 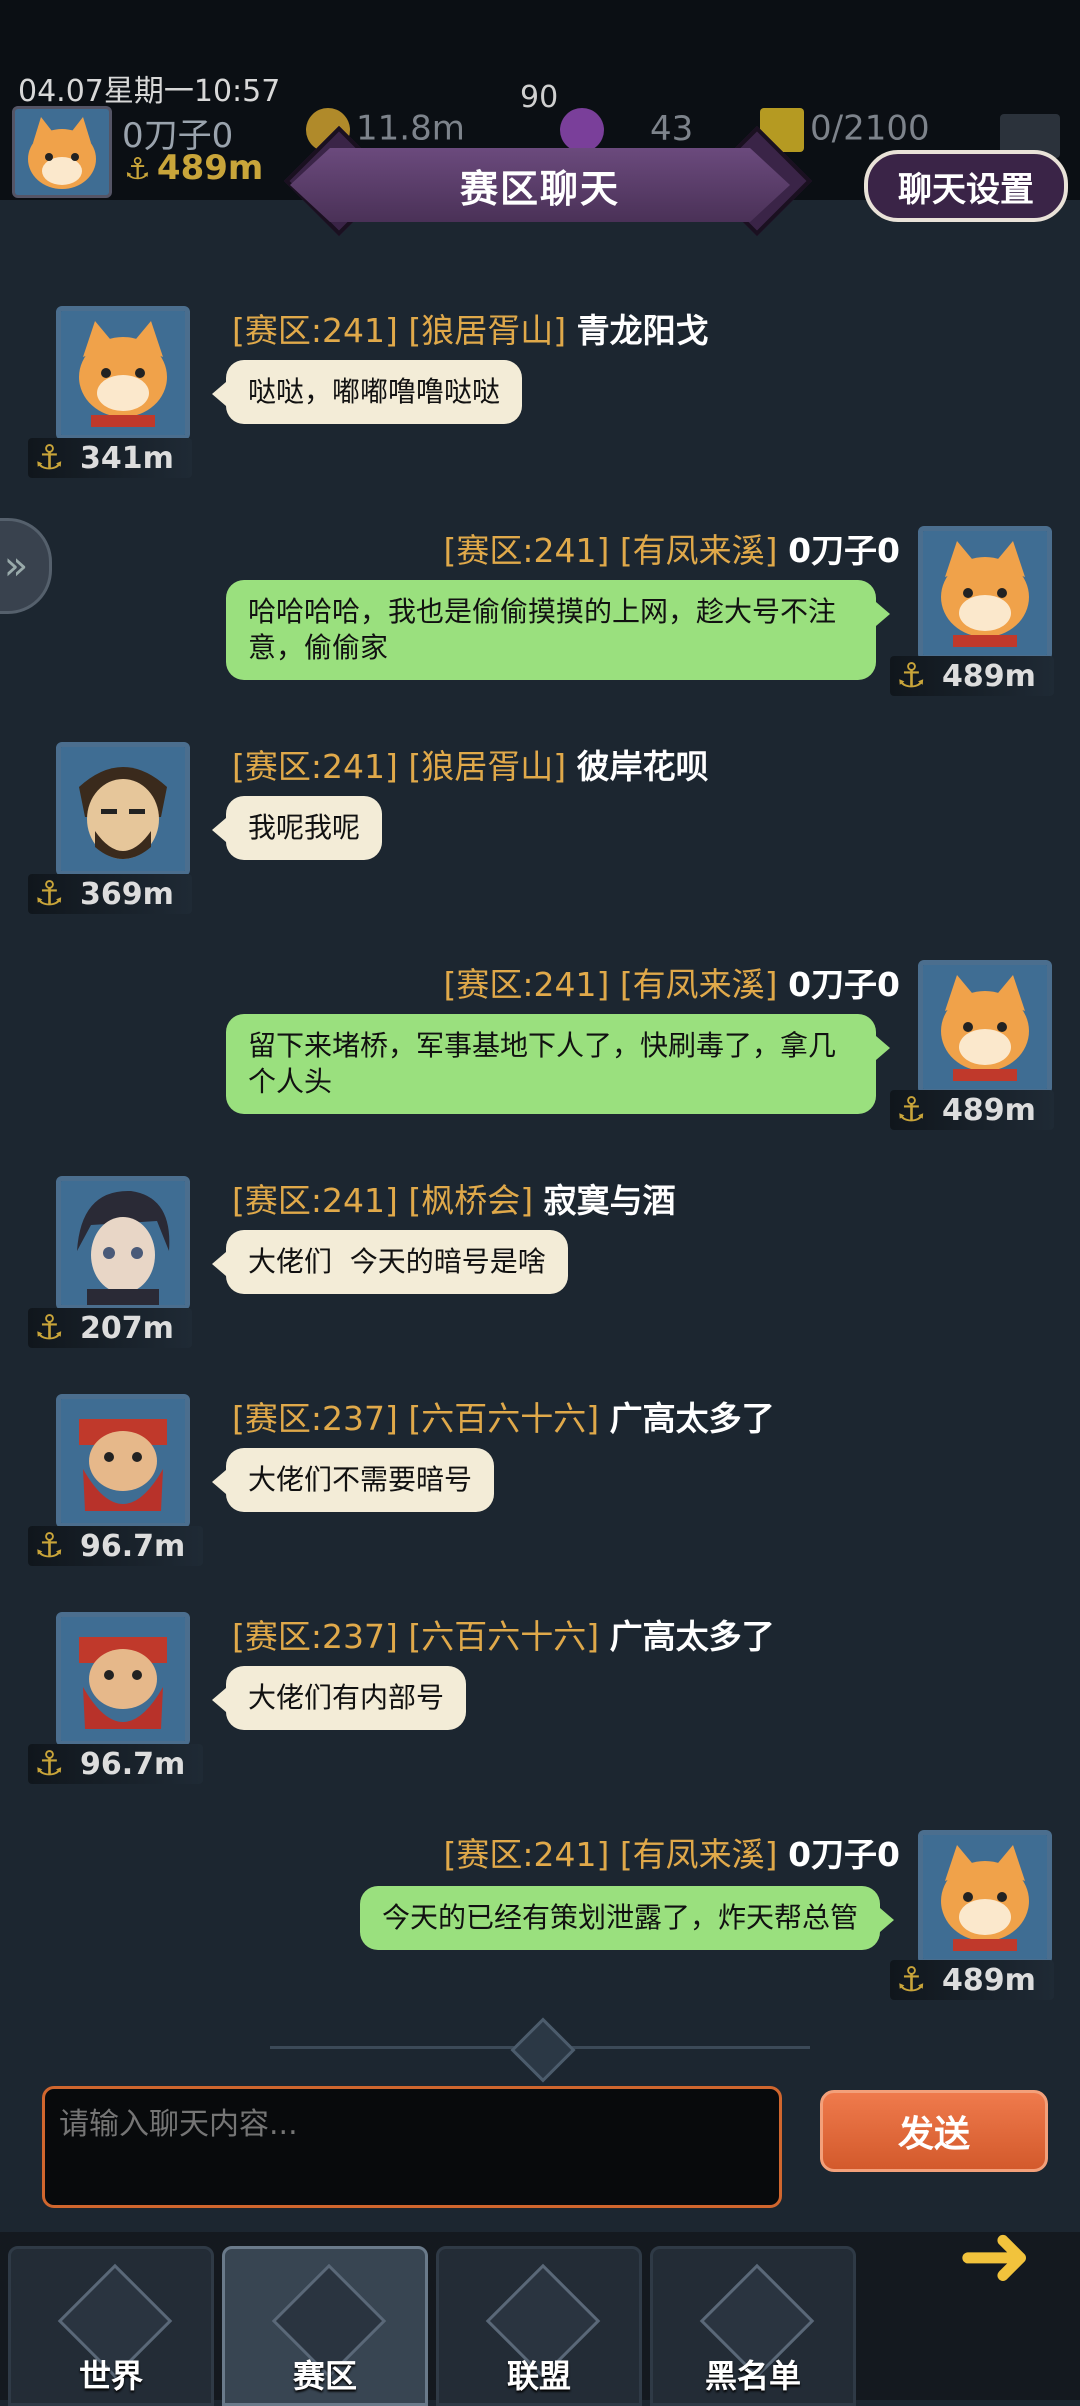 I want to click on warrior-avatar-icon, so click(x=123, y=809).